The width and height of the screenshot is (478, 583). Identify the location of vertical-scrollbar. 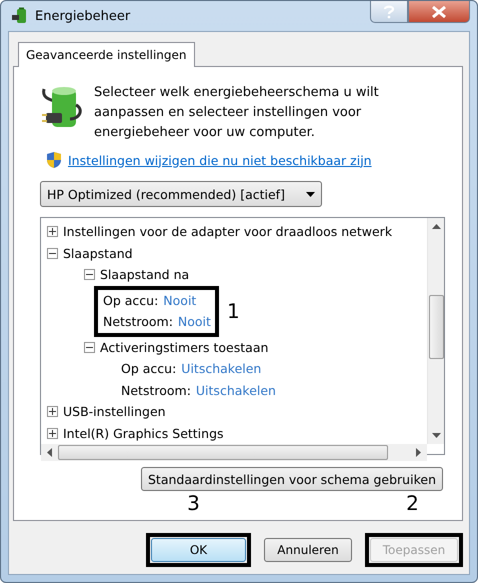
(435, 331).